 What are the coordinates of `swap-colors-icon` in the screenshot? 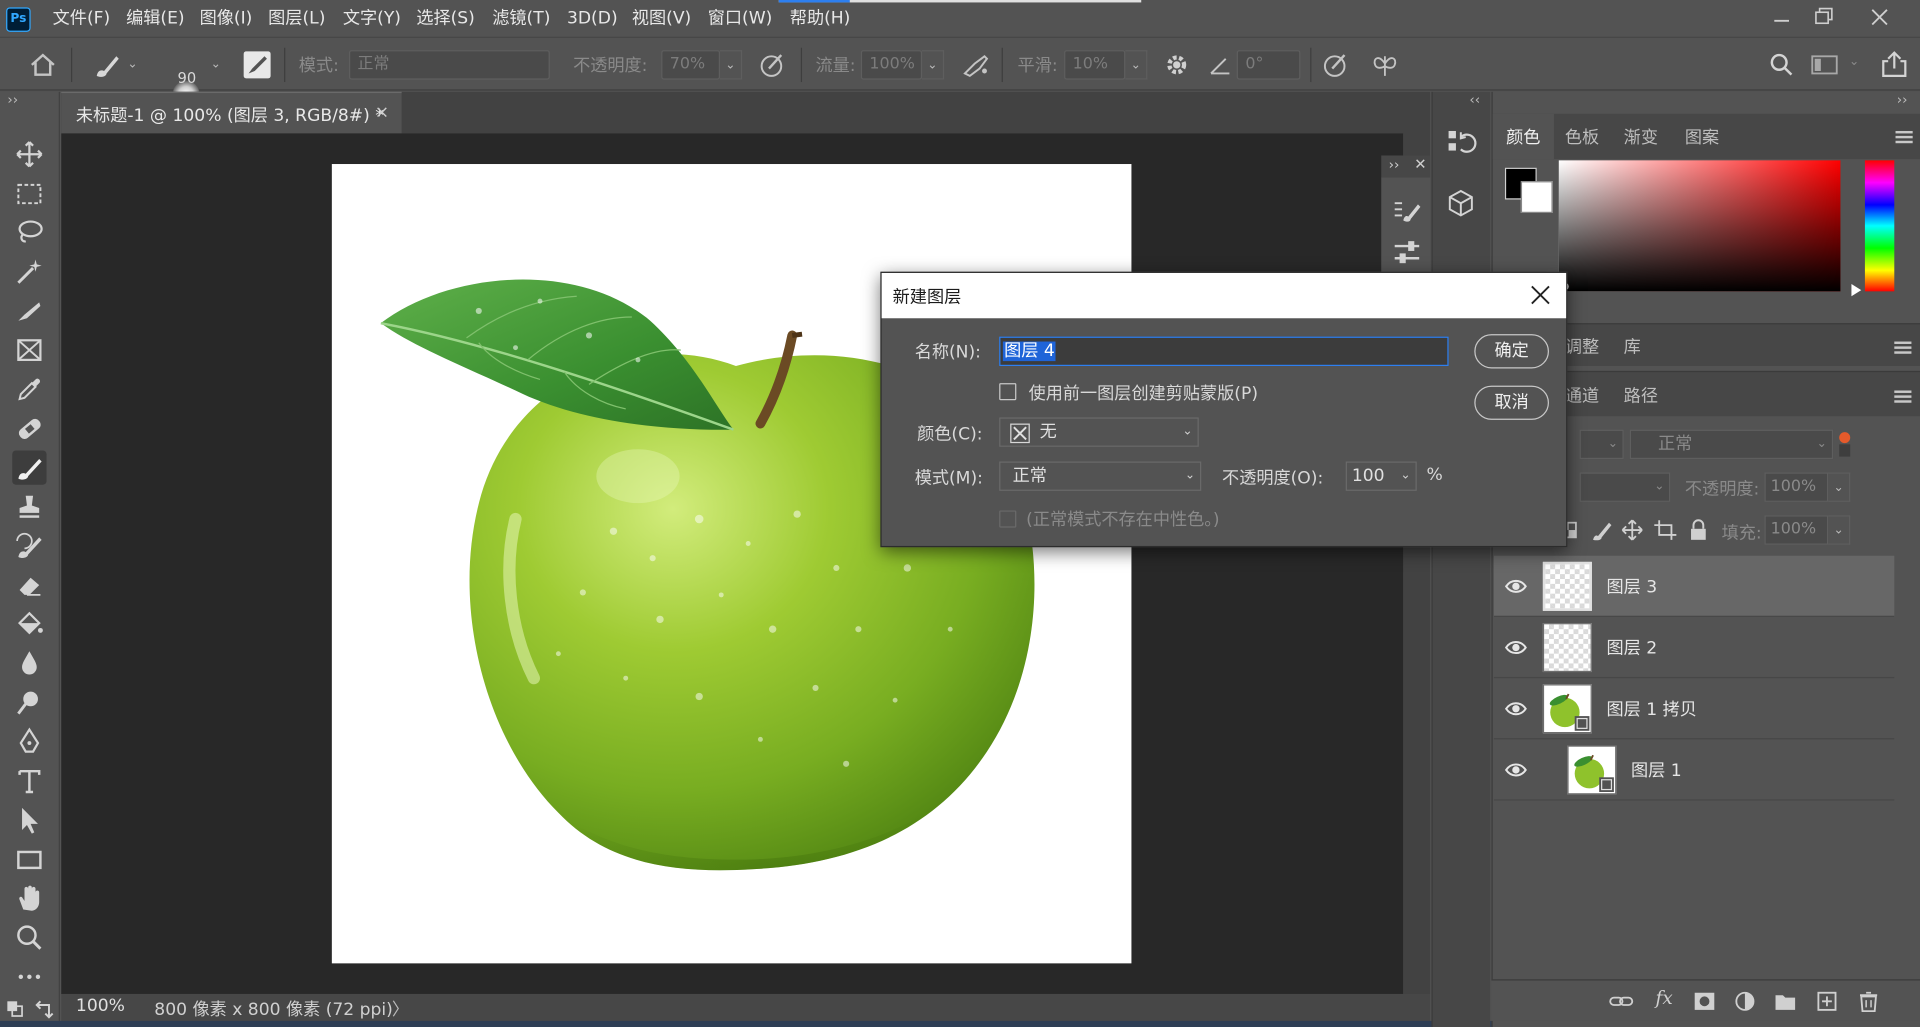 It's located at (44, 1010).